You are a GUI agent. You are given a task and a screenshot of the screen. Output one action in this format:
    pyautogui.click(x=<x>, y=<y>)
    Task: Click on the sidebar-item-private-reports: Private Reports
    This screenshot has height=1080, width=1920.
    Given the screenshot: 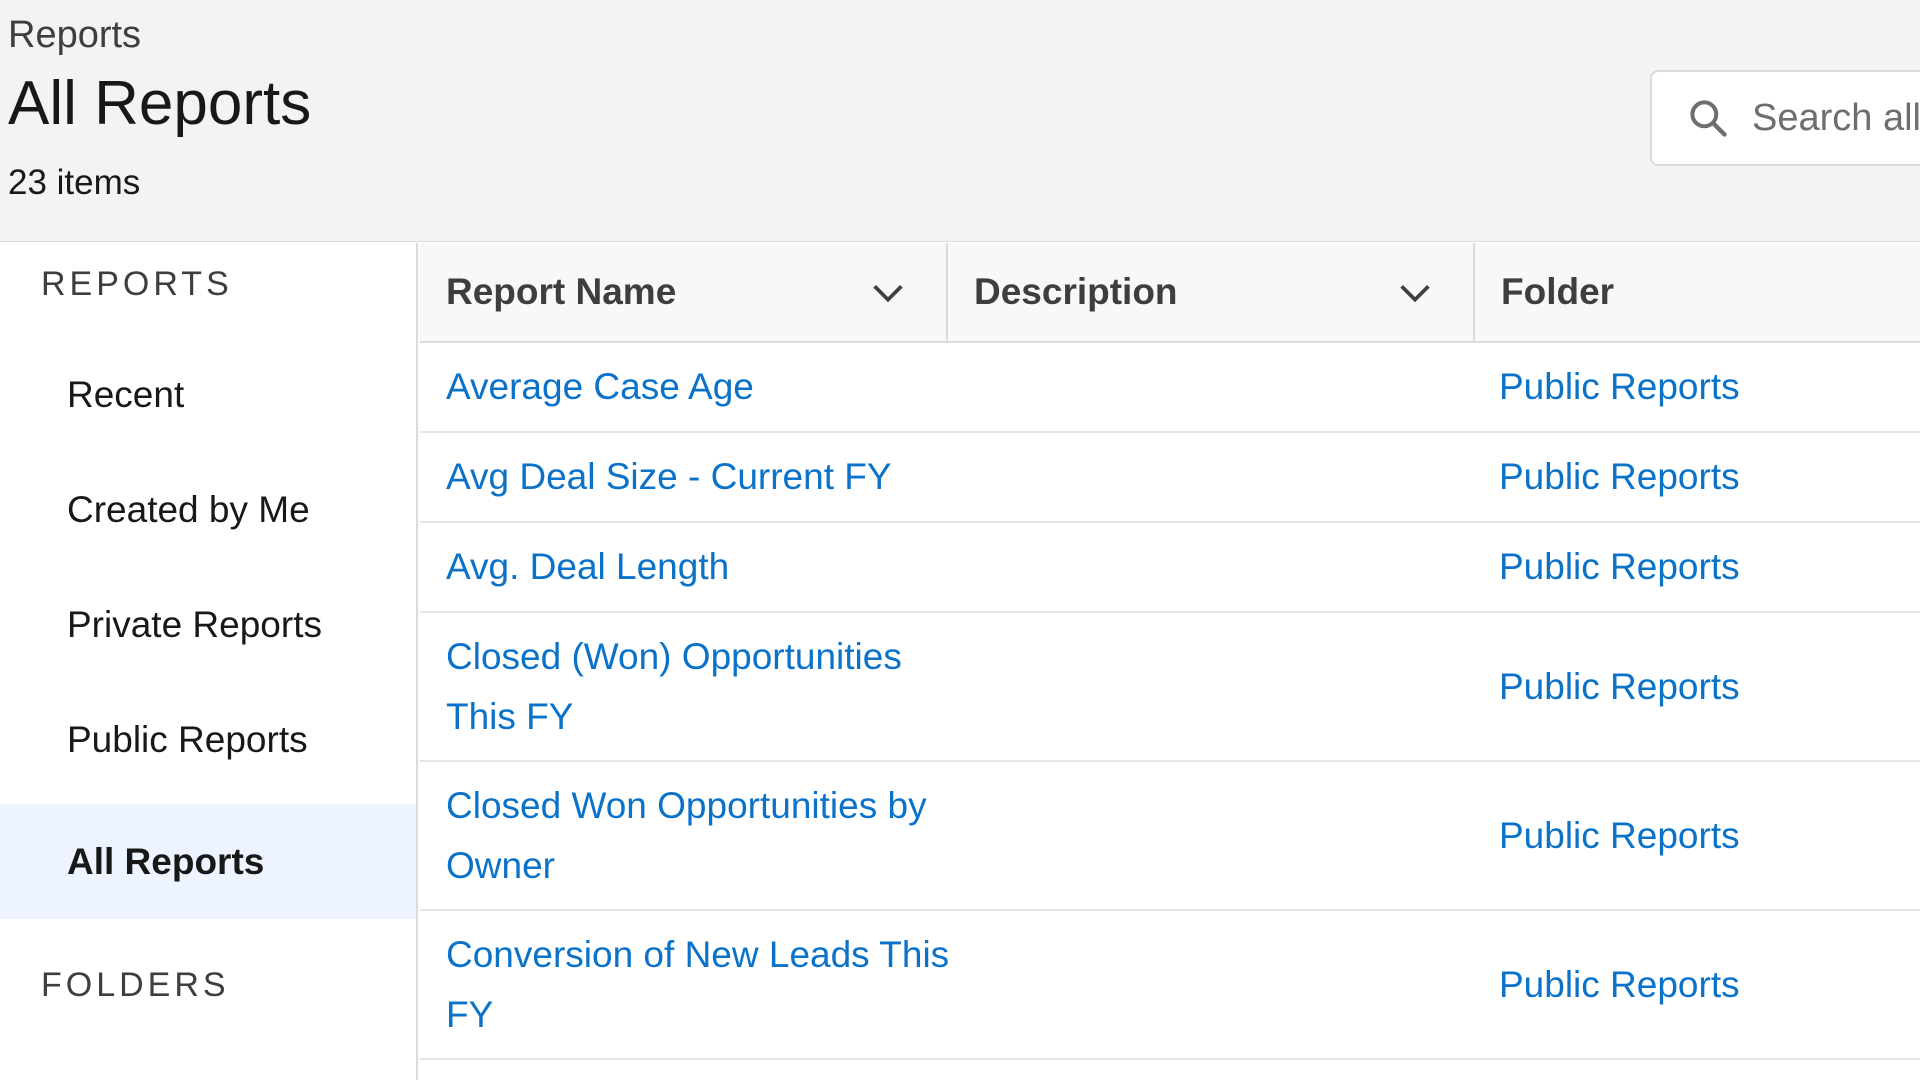 What is the action you would take?
    pyautogui.click(x=208, y=624)
    